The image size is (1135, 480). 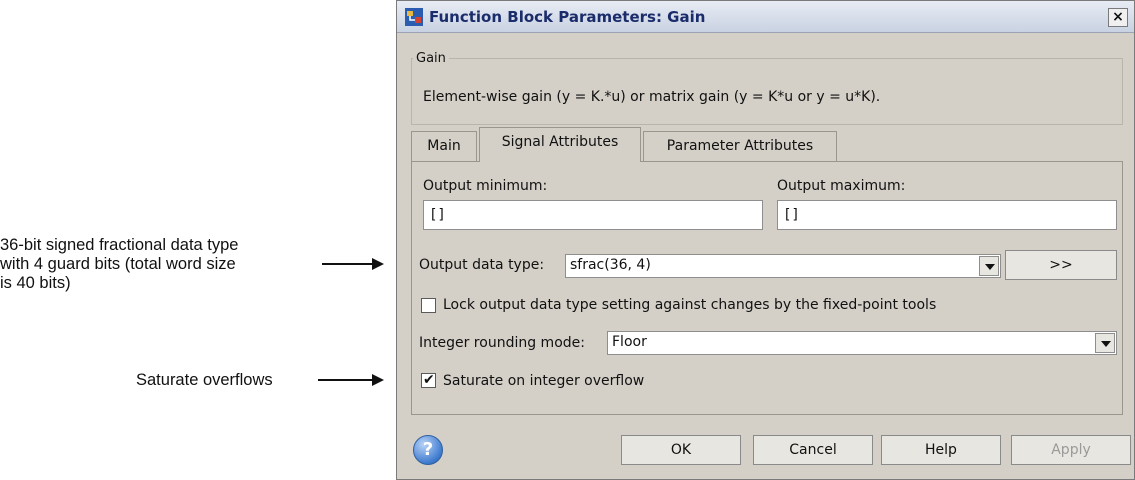 I want to click on tab-main: Main, so click(x=444, y=146).